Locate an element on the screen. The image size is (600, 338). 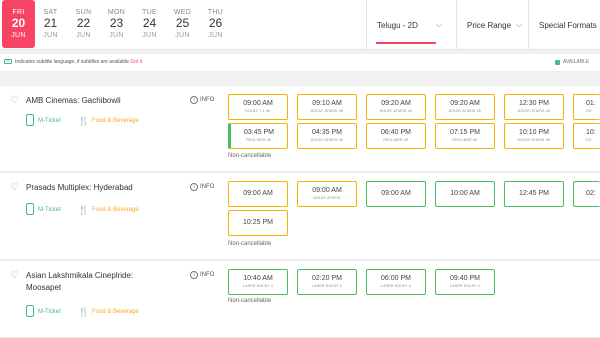
date-sat-21: SAT 21 JUN is located at coordinates (50, 24).